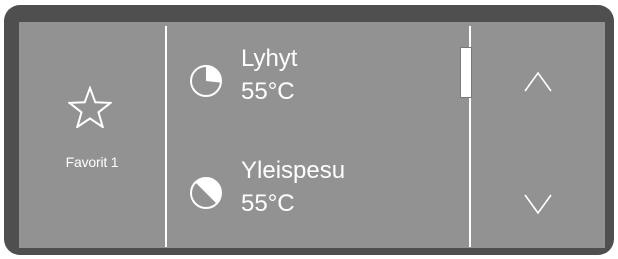 The height and width of the screenshot is (259, 618). Describe the element at coordinates (92, 162) in the screenshot. I see `favorite-label: Favorit 1` at that location.